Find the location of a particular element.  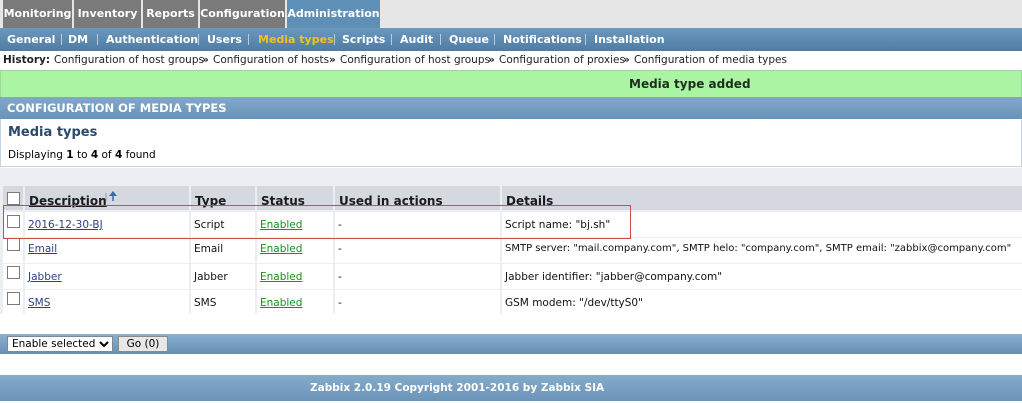

mass-action-select: Enable selected is located at coordinates (60, 344).